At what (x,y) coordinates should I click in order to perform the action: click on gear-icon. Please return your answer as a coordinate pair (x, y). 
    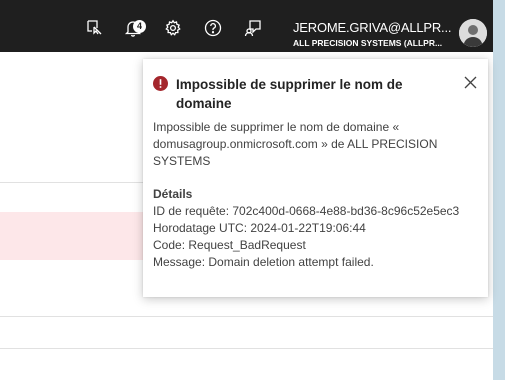
    Looking at the image, I should click on (173, 28).